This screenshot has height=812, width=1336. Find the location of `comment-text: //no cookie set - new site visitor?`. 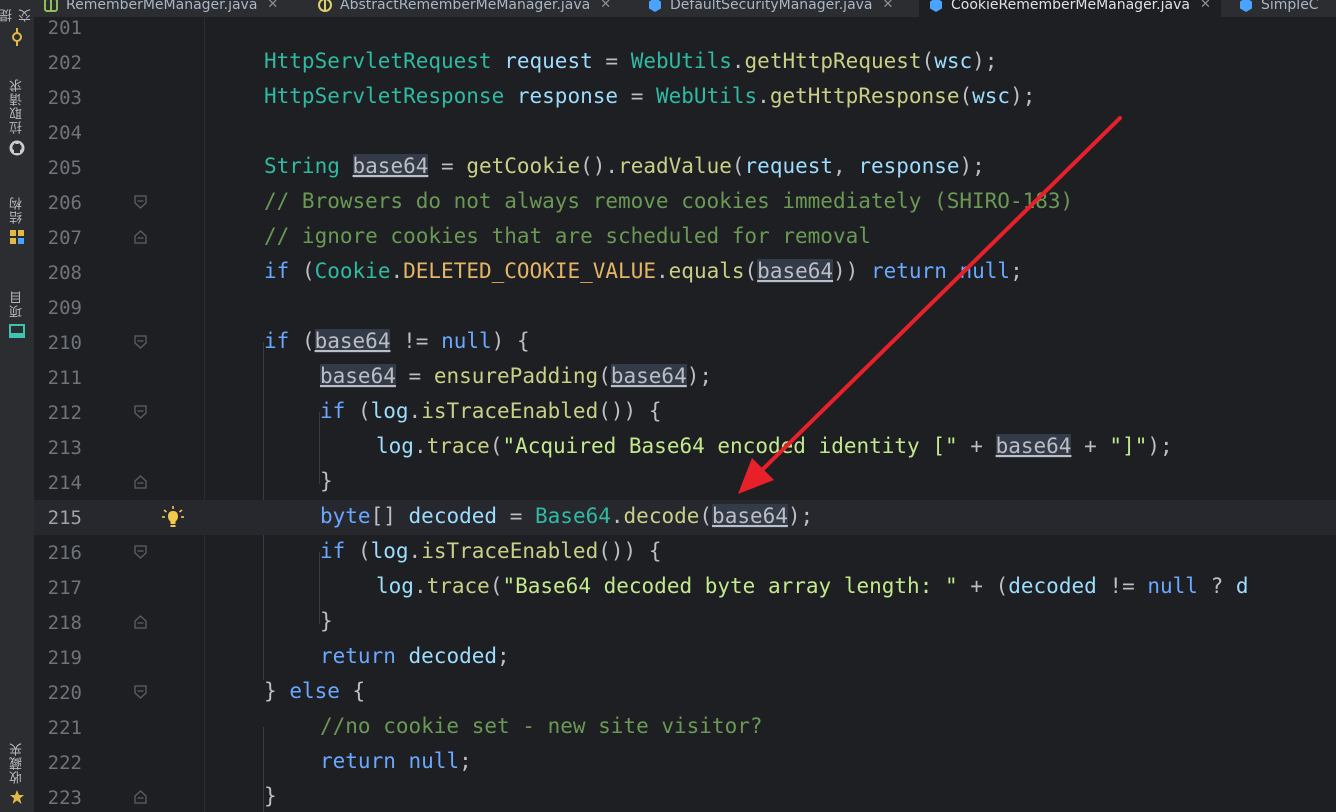

comment-text: //no cookie set - new site visitor? is located at coordinates (541, 726).